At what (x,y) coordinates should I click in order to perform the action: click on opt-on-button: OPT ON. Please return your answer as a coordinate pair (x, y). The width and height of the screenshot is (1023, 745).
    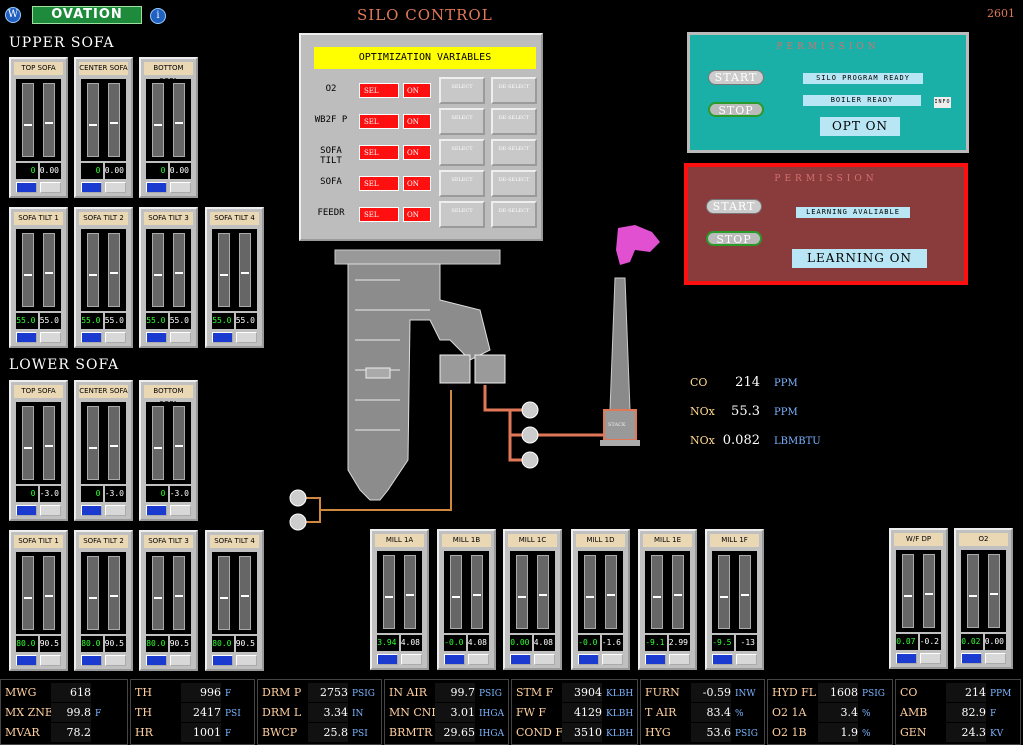
    Looking at the image, I should click on (860, 126).